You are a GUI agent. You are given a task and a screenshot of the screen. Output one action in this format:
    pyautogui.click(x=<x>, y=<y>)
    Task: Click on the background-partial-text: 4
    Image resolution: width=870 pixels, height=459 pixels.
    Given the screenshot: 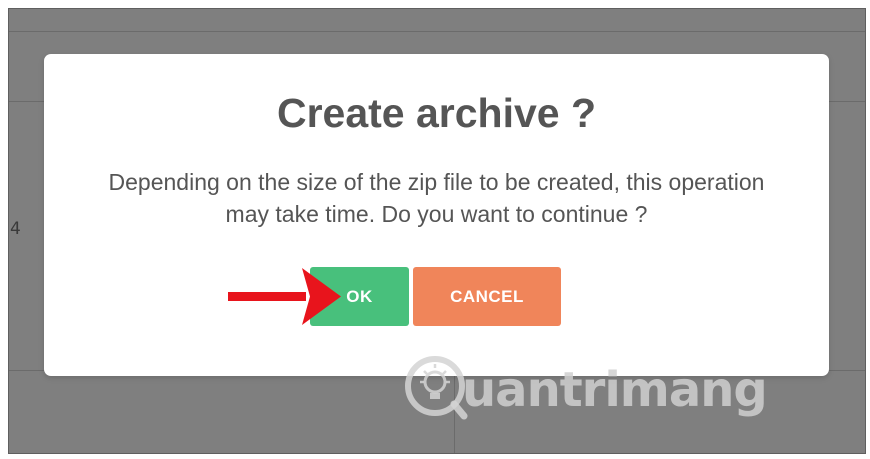 What is the action you would take?
    pyautogui.click(x=15, y=229)
    